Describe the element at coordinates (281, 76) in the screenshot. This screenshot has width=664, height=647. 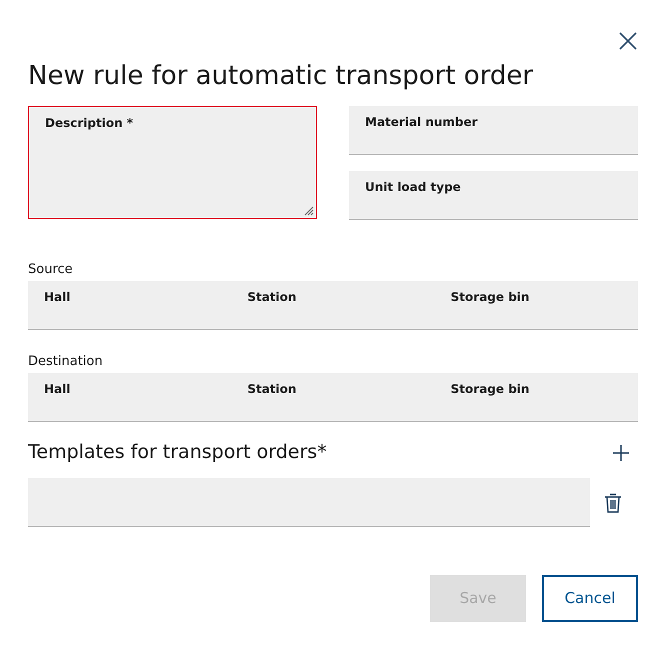
I see `dialog-title: New rule for automatic transport order` at that location.